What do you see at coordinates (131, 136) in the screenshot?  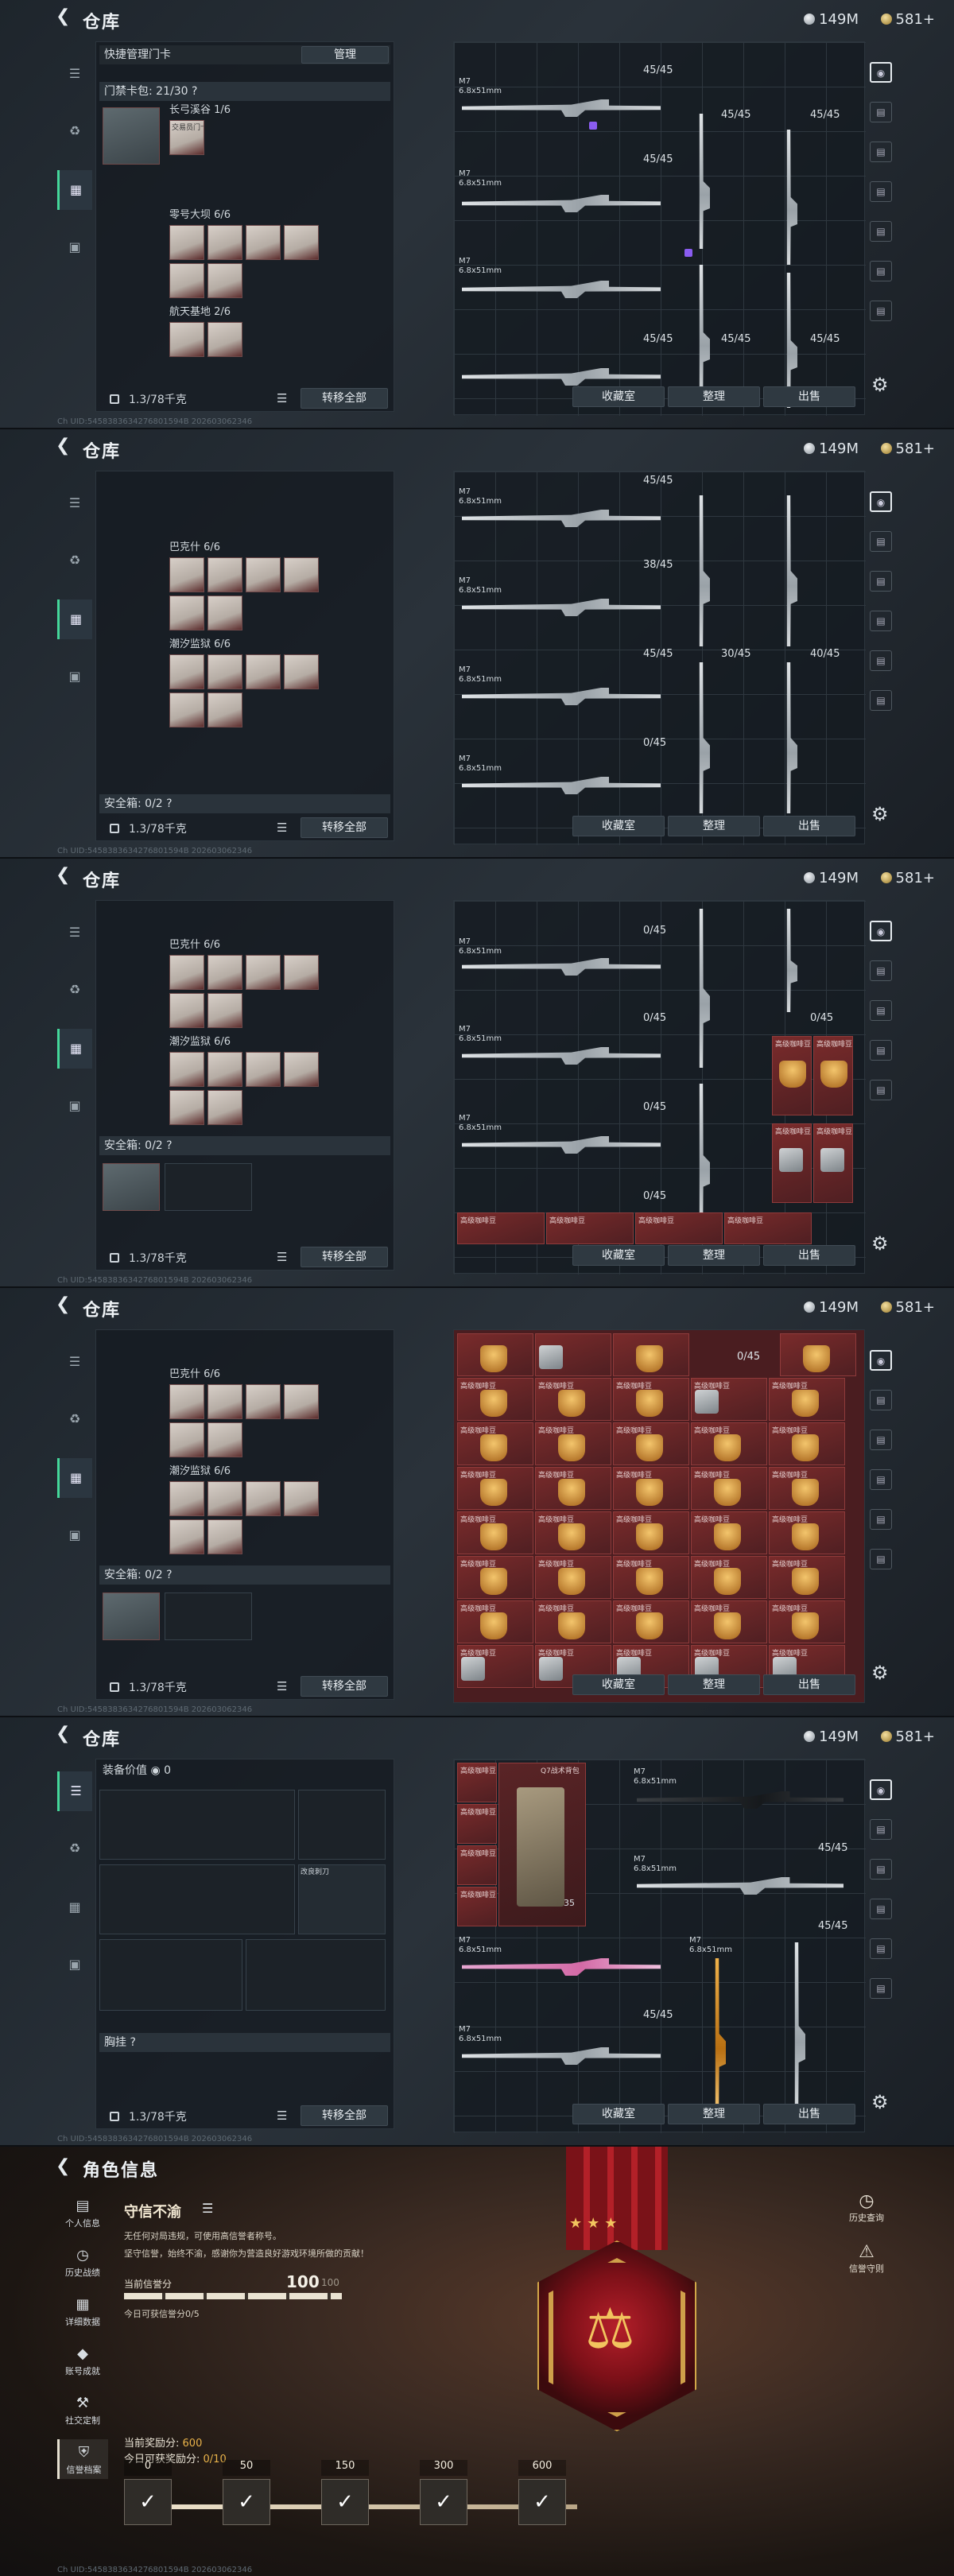 I see `keycard-pack-slot` at bounding box center [131, 136].